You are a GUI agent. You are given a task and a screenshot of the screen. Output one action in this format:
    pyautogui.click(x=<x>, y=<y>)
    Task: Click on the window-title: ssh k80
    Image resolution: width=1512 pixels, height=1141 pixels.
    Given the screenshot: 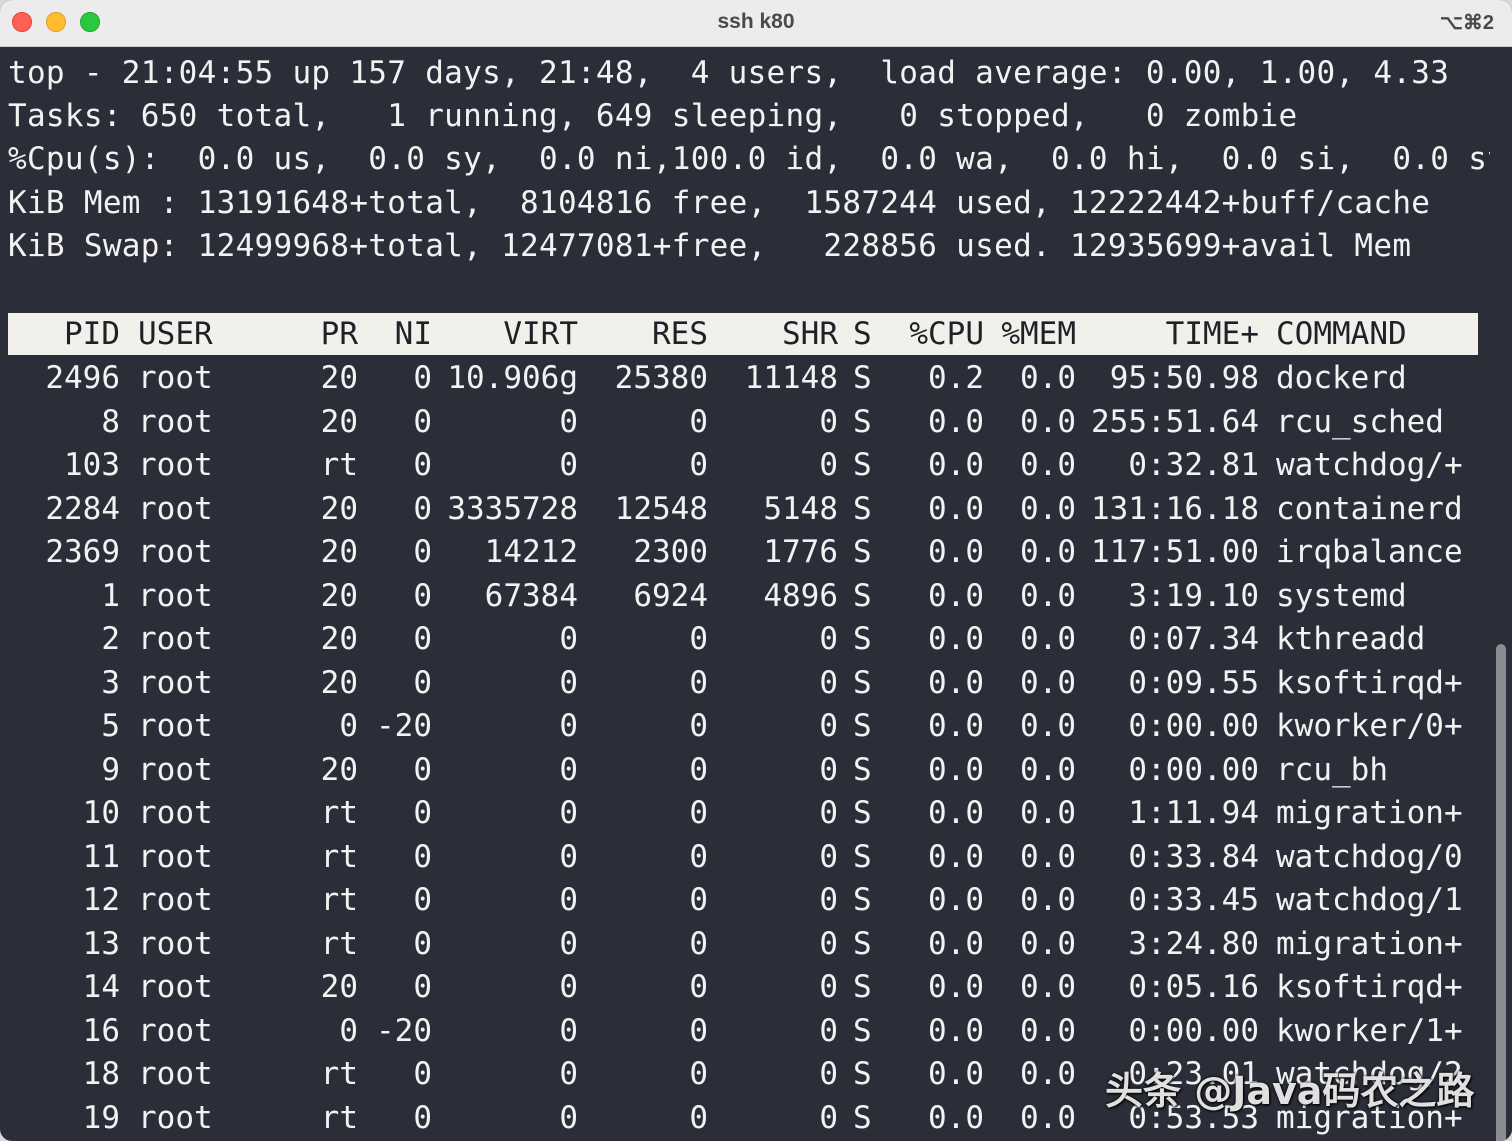 What is the action you would take?
    pyautogui.click(x=756, y=21)
    